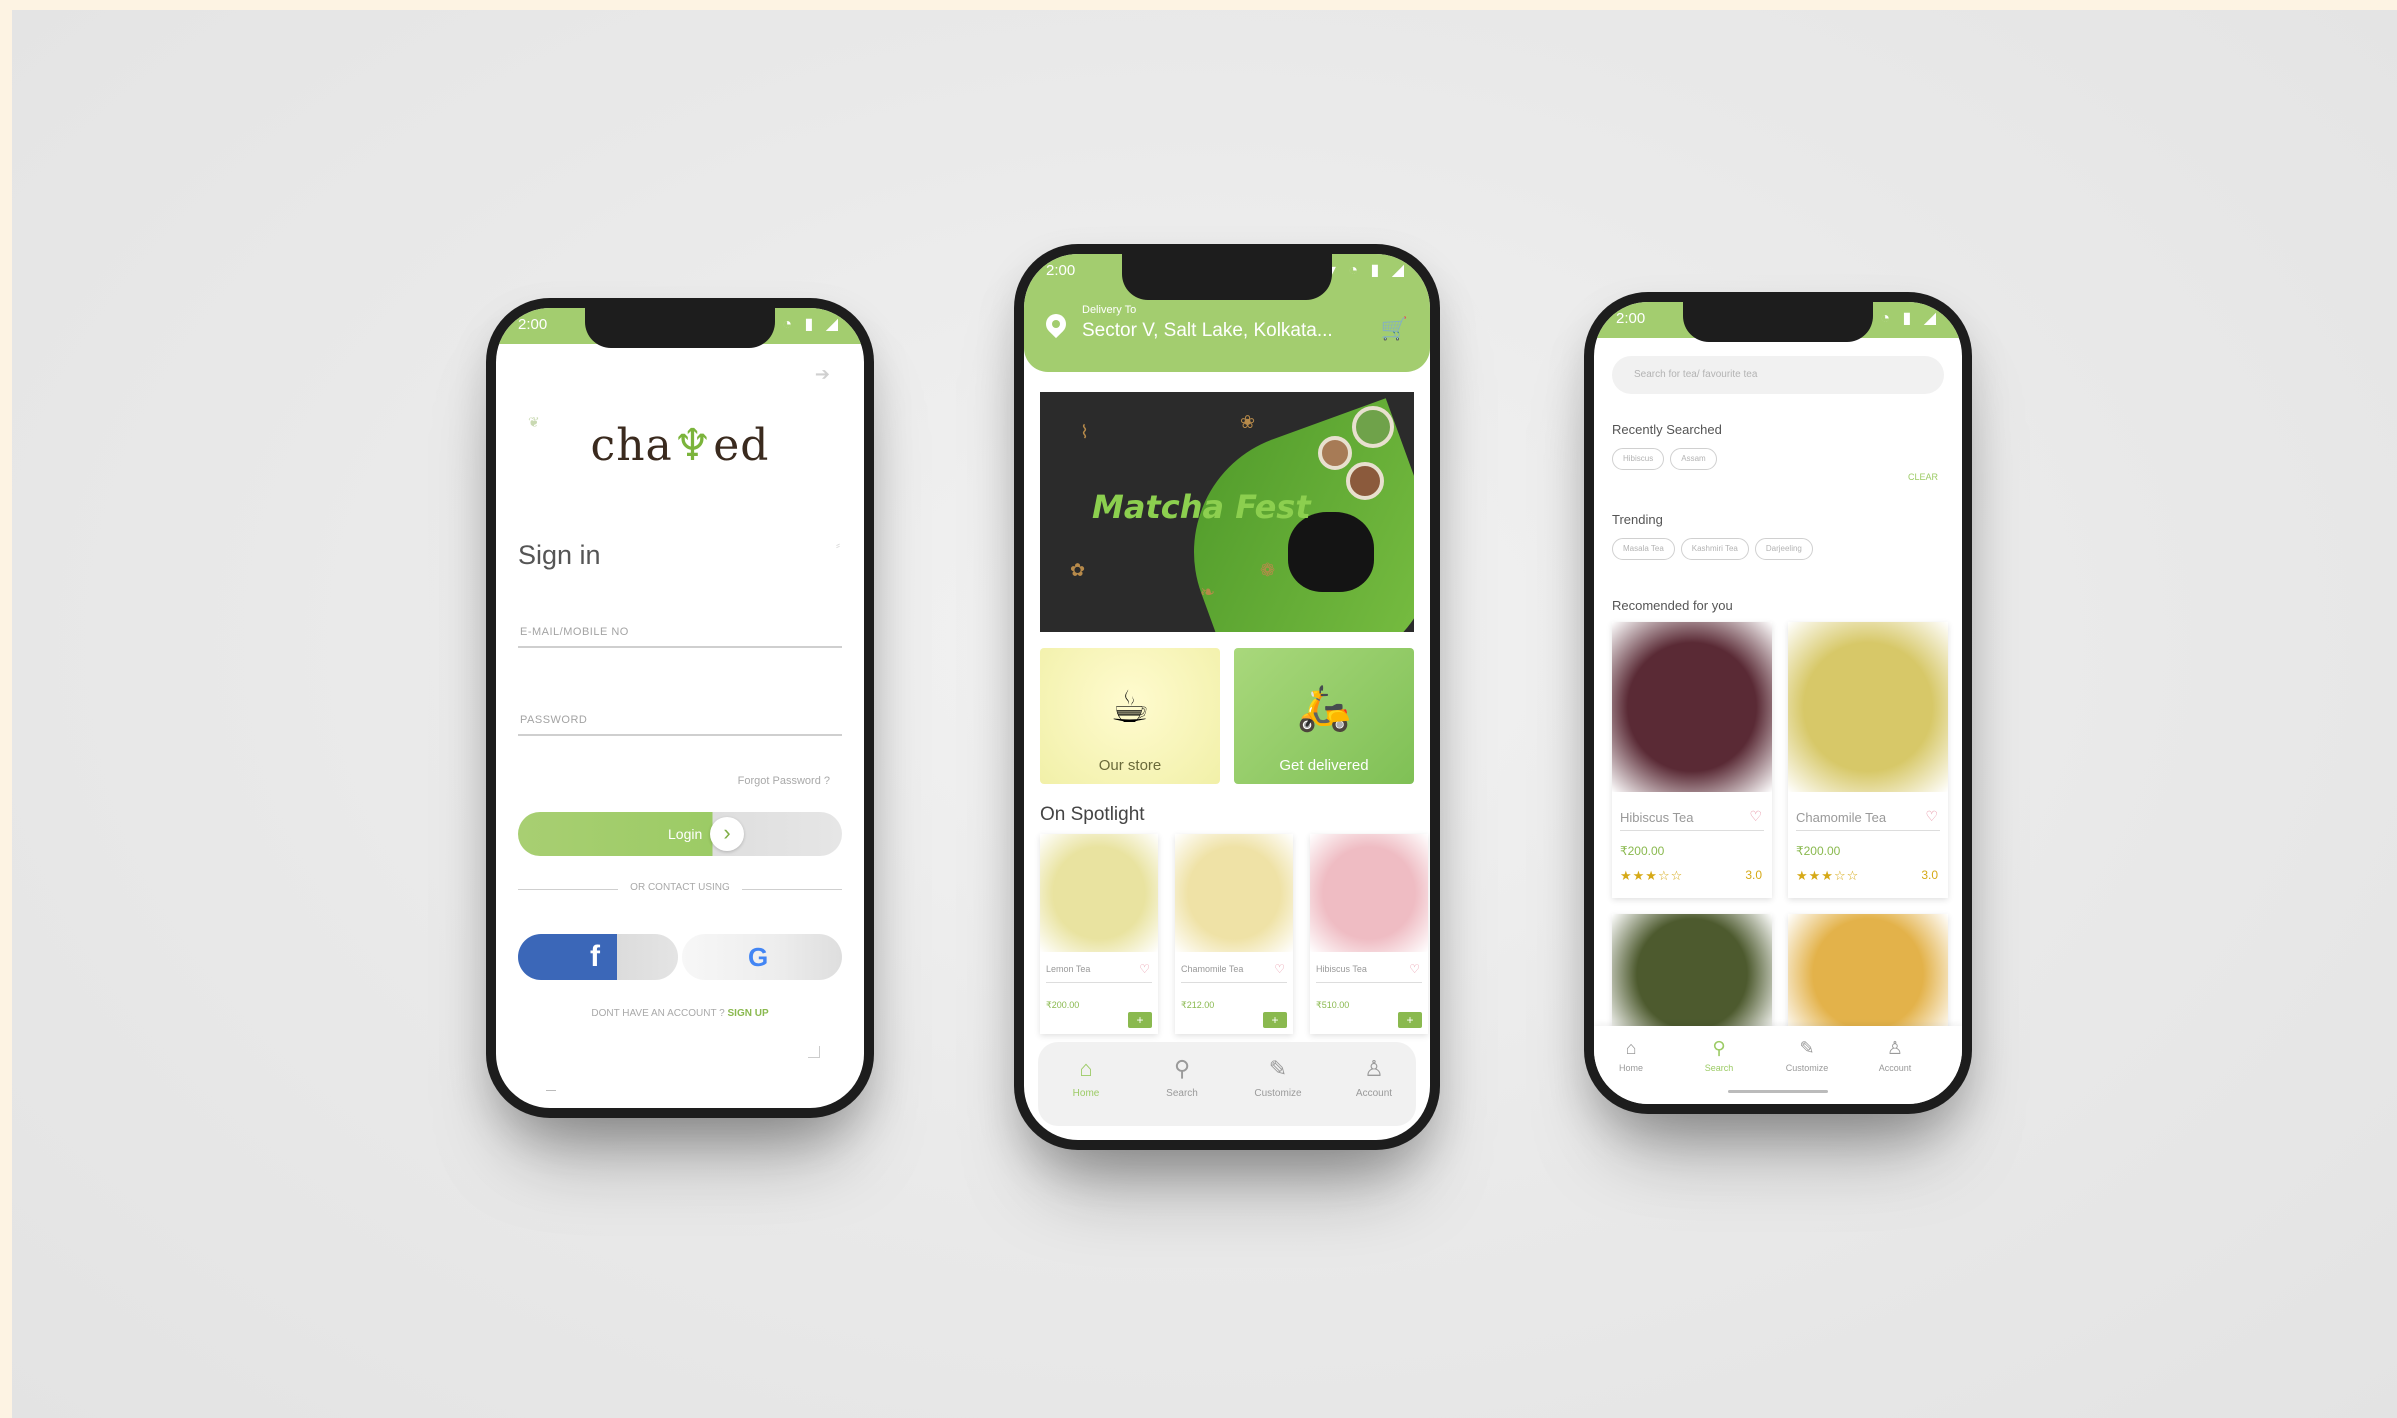 The image size is (2397, 1418). Describe the element at coordinates (1109, 310) in the screenshot. I see `delivery-label: Delivery To` at that location.